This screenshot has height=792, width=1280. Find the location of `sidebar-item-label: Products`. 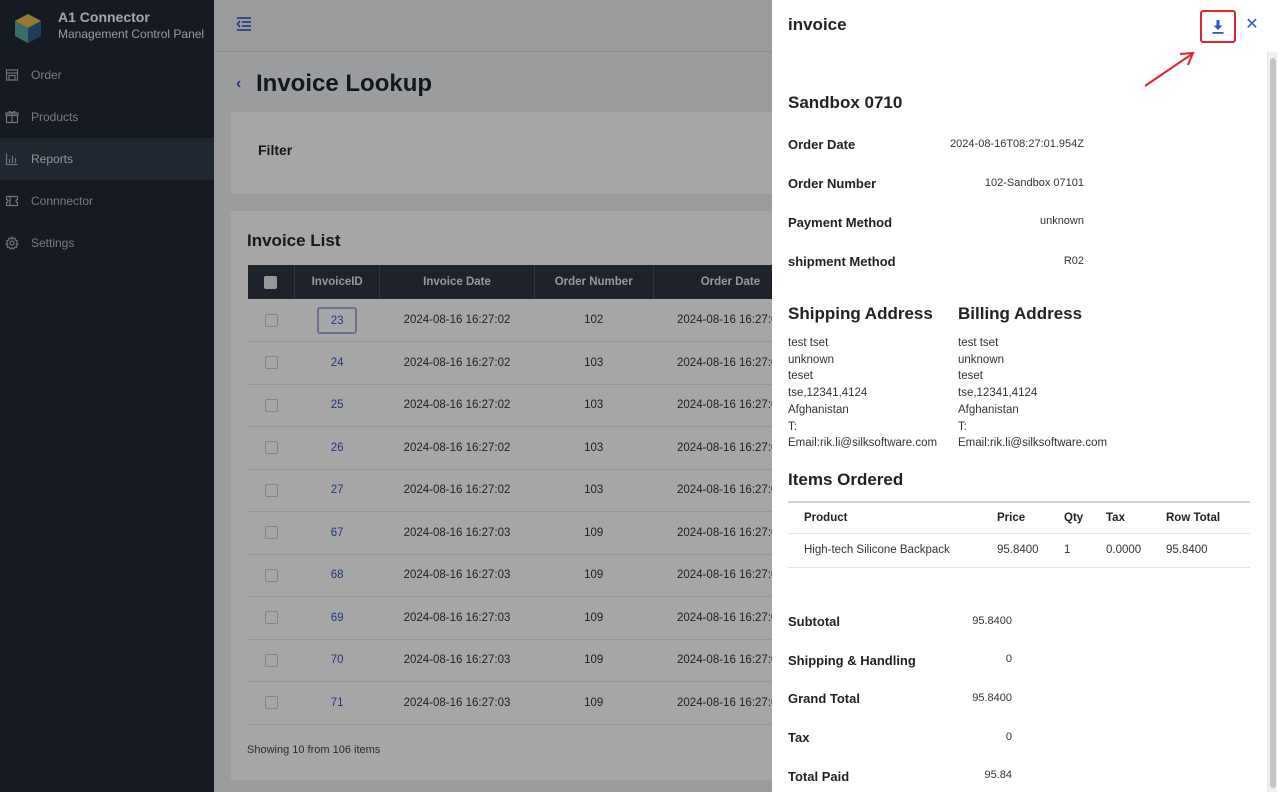

sidebar-item-label: Products is located at coordinates (55, 117).